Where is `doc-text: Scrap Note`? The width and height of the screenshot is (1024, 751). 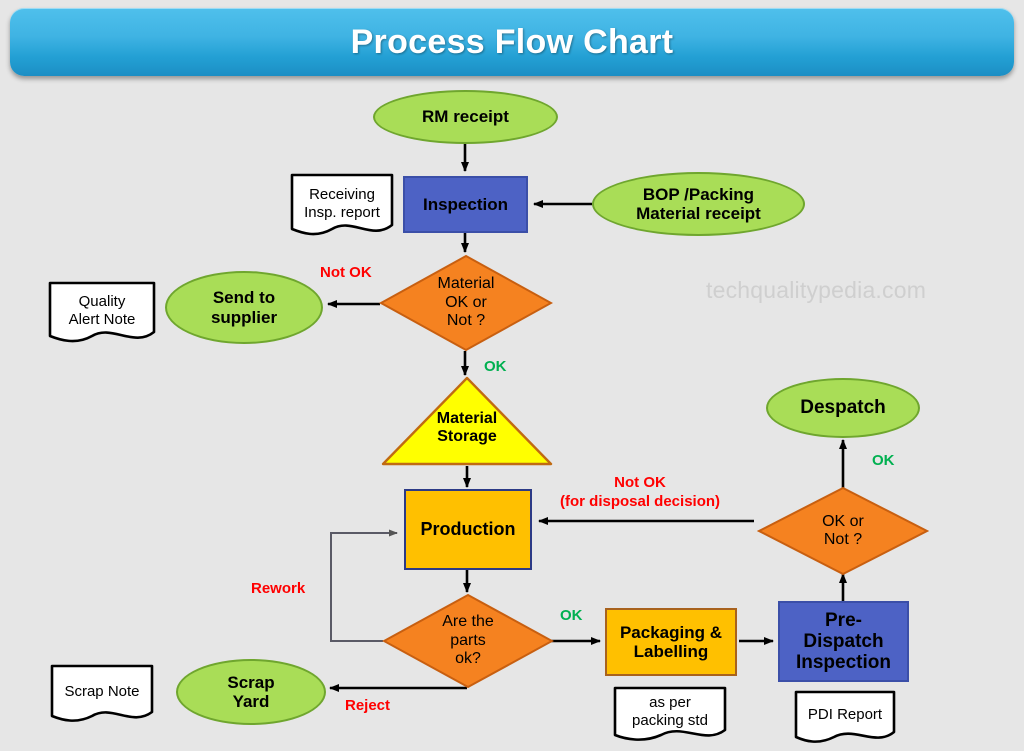 doc-text: Scrap Note is located at coordinates (102, 691).